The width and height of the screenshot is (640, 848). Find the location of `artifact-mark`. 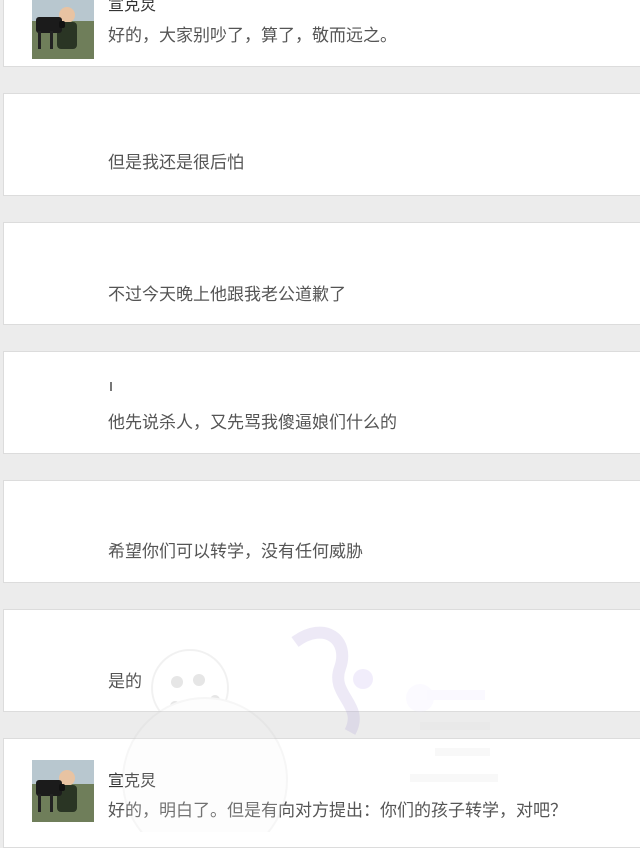

artifact-mark is located at coordinates (111, 386).